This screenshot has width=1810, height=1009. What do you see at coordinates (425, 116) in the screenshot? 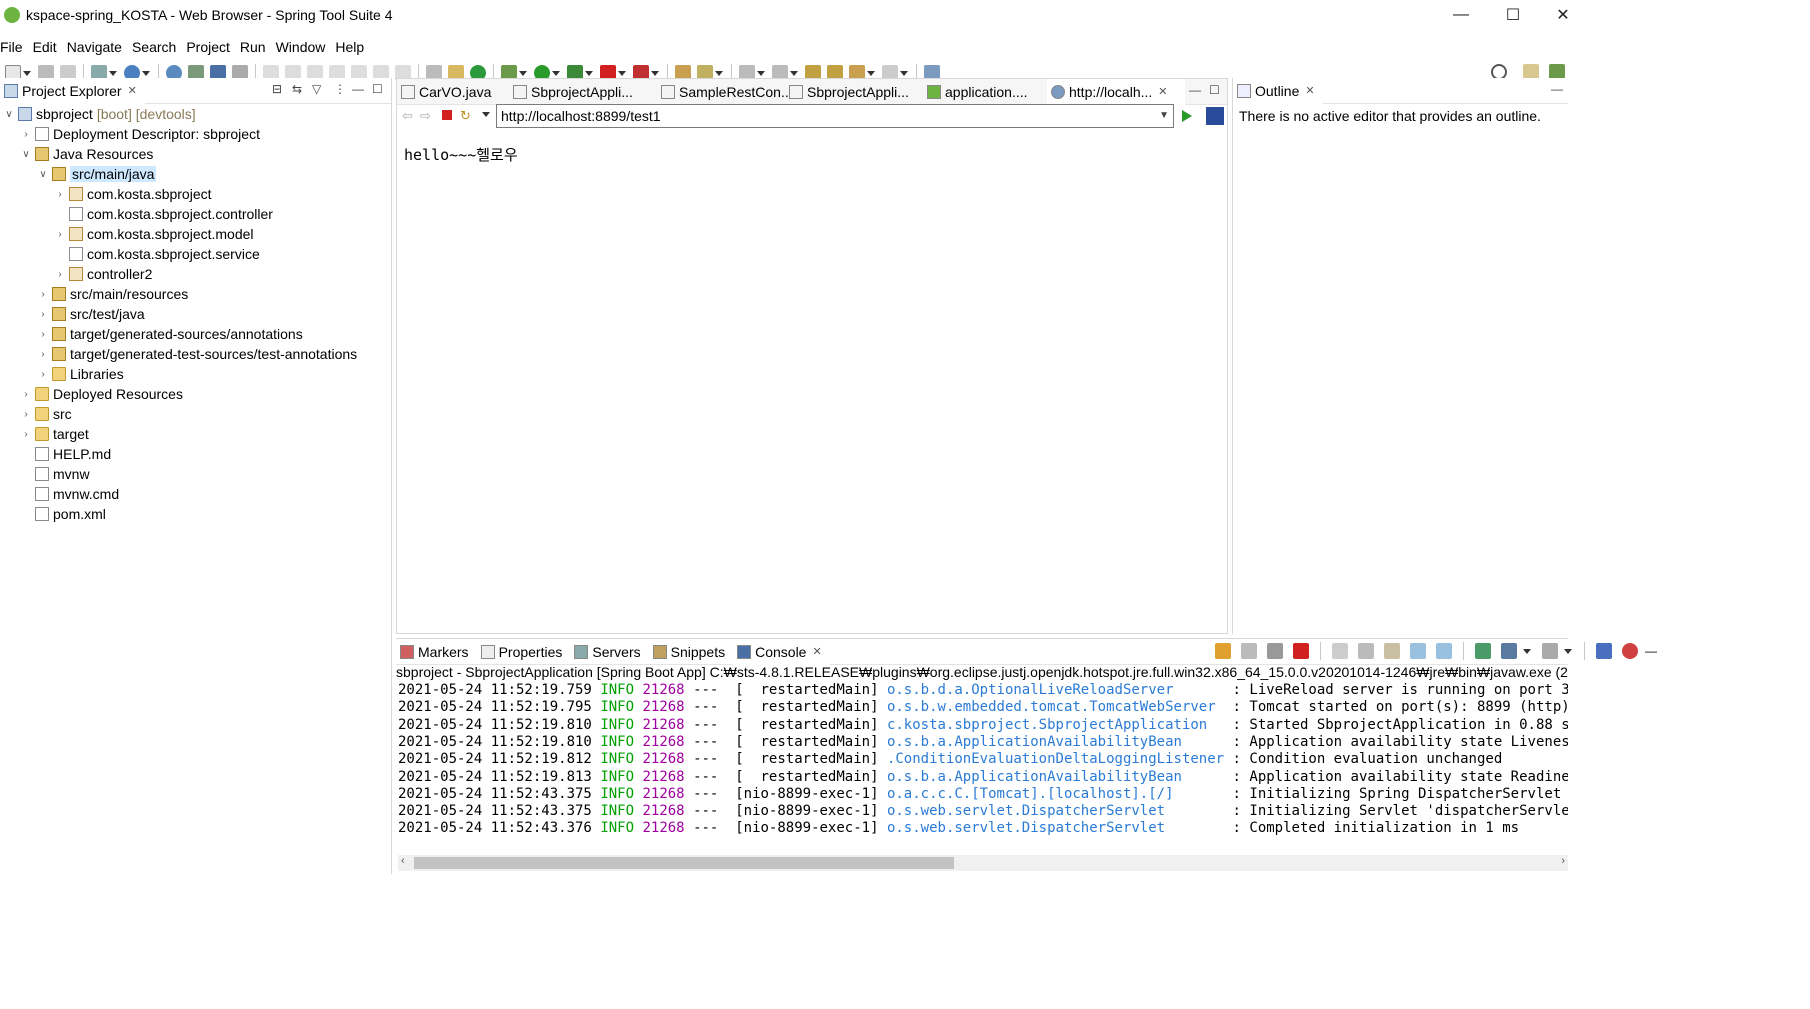
I see `browser-forward-icon: ⇨` at bounding box center [425, 116].